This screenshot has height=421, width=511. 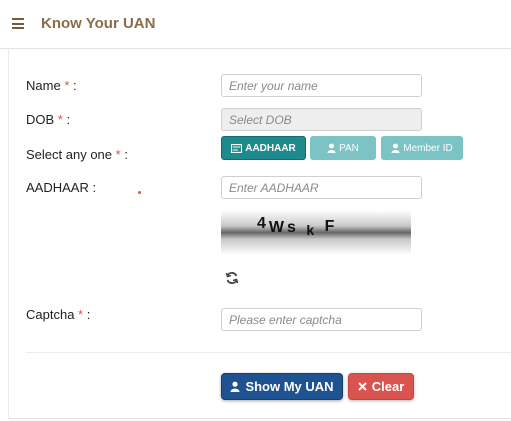 I want to click on captcha-label: Captcha * :, so click(x=58, y=314).